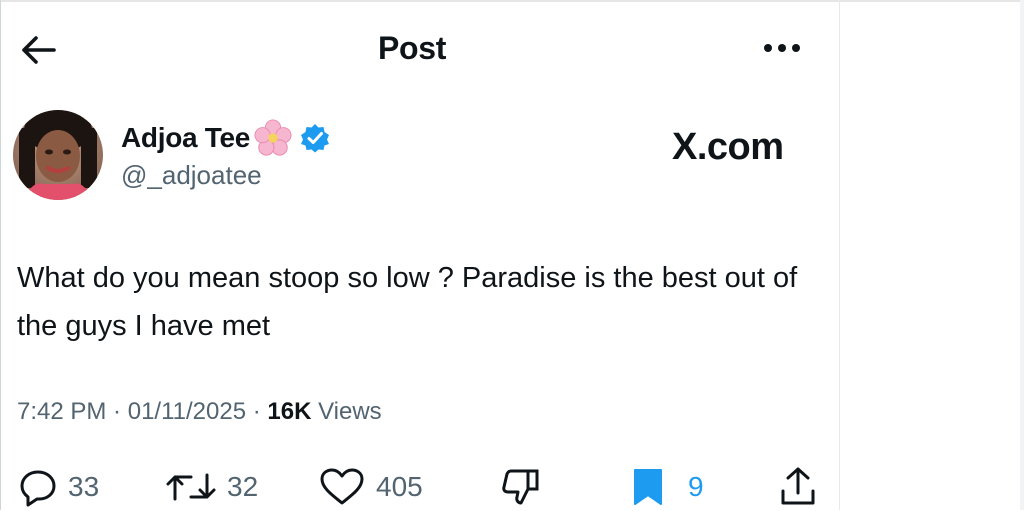  I want to click on tweet-time: 7:42 PM, so click(61, 411).